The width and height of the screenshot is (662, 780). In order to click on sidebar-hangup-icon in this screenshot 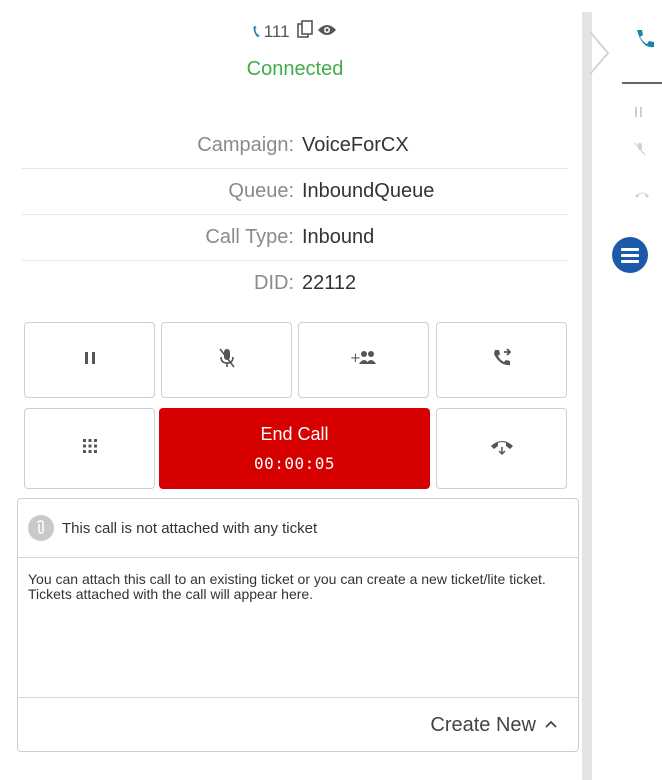, I will do `click(642, 195)`.